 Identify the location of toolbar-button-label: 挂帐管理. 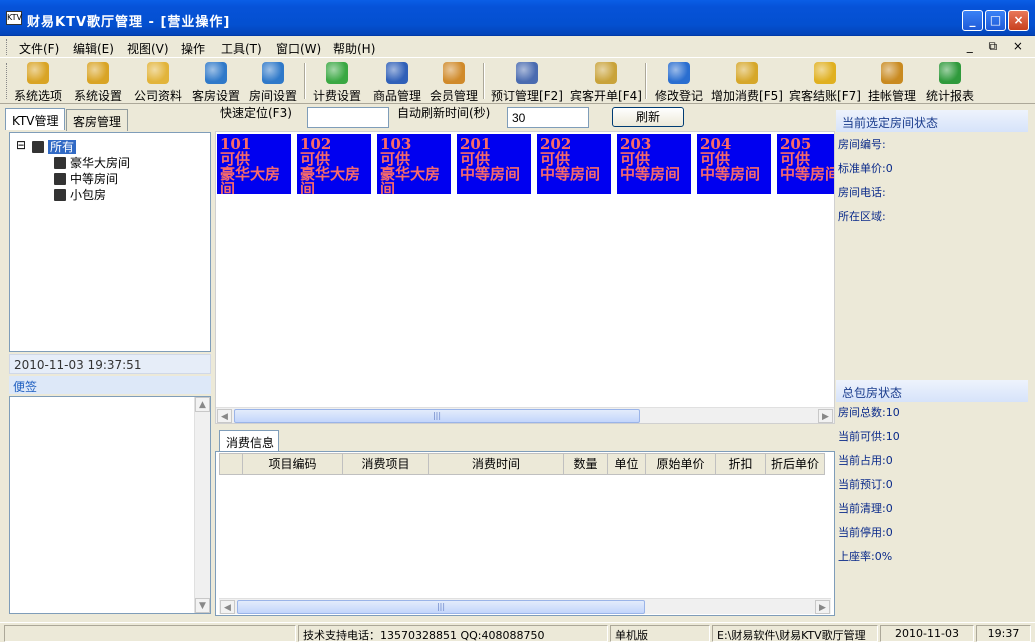
(891, 96).